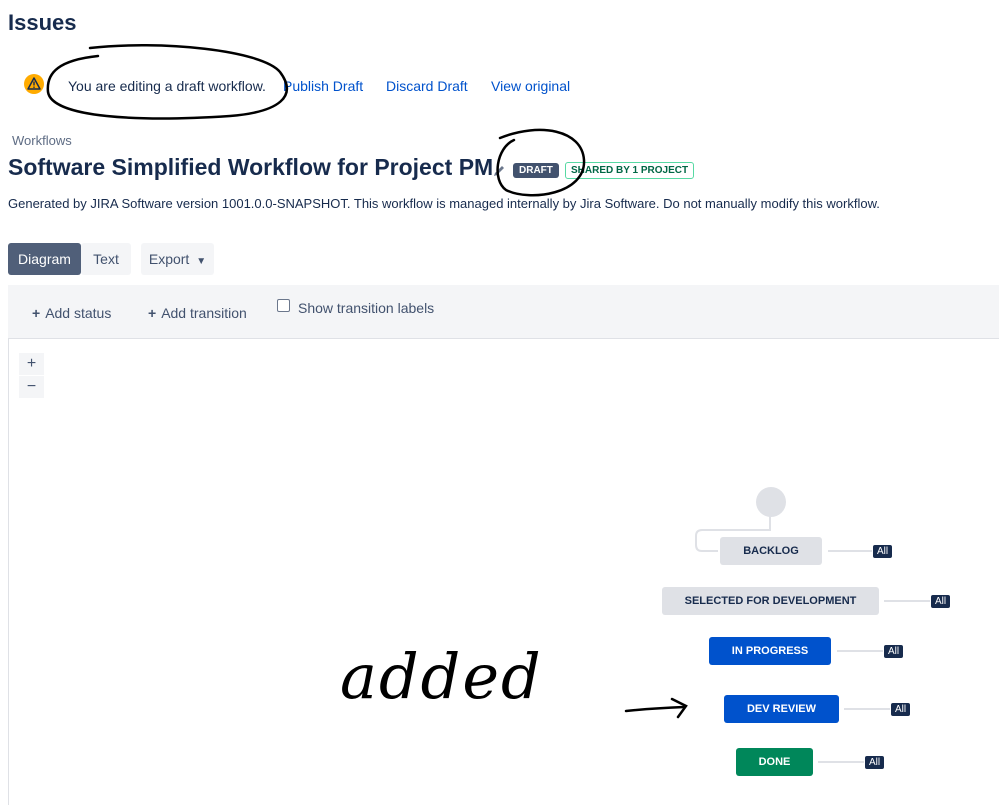  Describe the element at coordinates (781, 709) in the screenshot. I see `status-dev-review: DEV REVIEW` at that location.